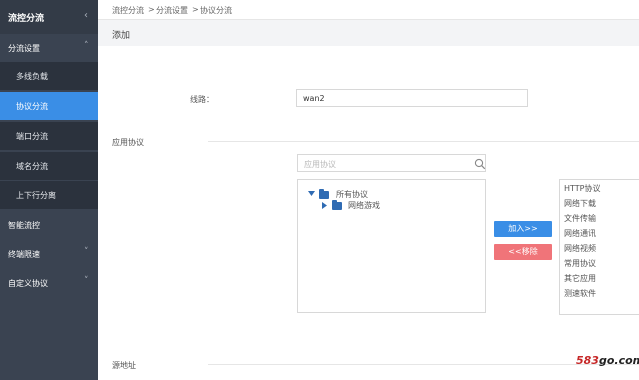 Image resolution: width=639 pixels, height=380 pixels. What do you see at coordinates (402, 205) in the screenshot?
I see `tree-node-child: 网络游戏` at bounding box center [402, 205].